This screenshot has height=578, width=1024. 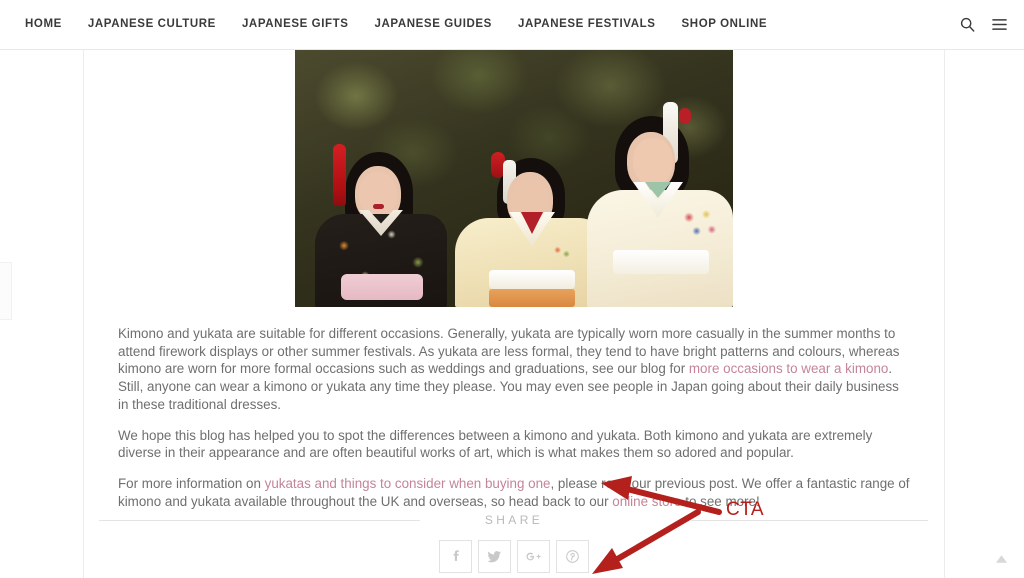 What do you see at coordinates (661, 262) in the screenshot?
I see `obi-white-right` at bounding box center [661, 262].